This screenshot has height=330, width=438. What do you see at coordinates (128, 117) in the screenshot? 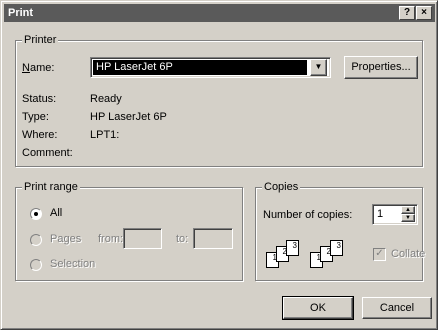
I see `type-value: HP LaserJet 6P` at bounding box center [128, 117].